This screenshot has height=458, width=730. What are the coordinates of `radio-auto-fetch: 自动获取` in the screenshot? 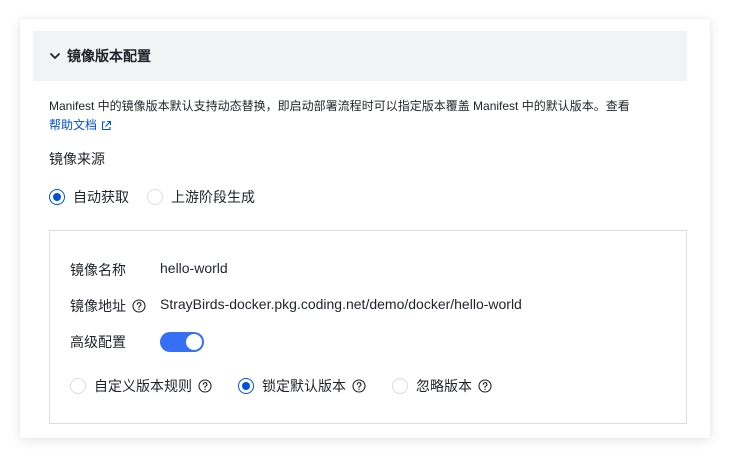 It's located at (89, 197).